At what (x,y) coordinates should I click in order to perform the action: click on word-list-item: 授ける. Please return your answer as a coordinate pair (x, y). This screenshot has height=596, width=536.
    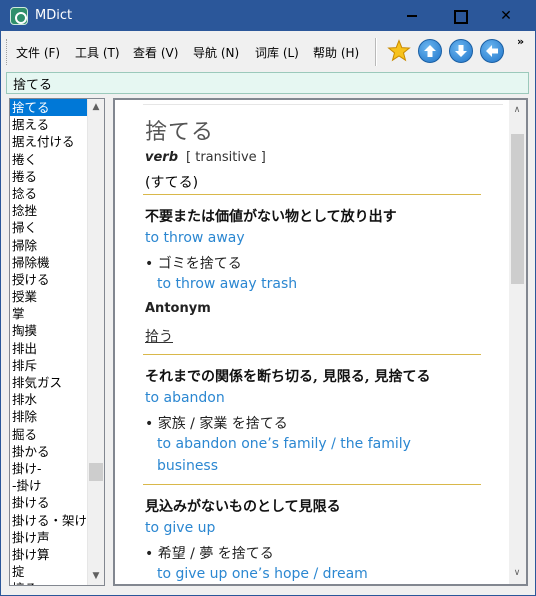
    Looking at the image, I should click on (49, 279).